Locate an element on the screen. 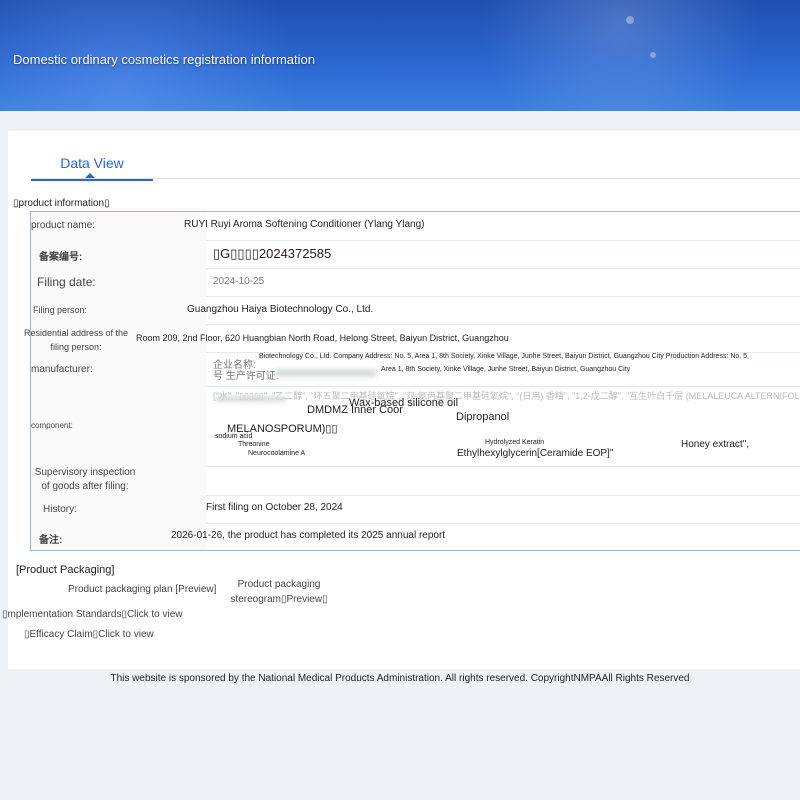  efficacy-claim-link: ▯Efficacy Claim▯Click to view is located at coordinates (89, 634).